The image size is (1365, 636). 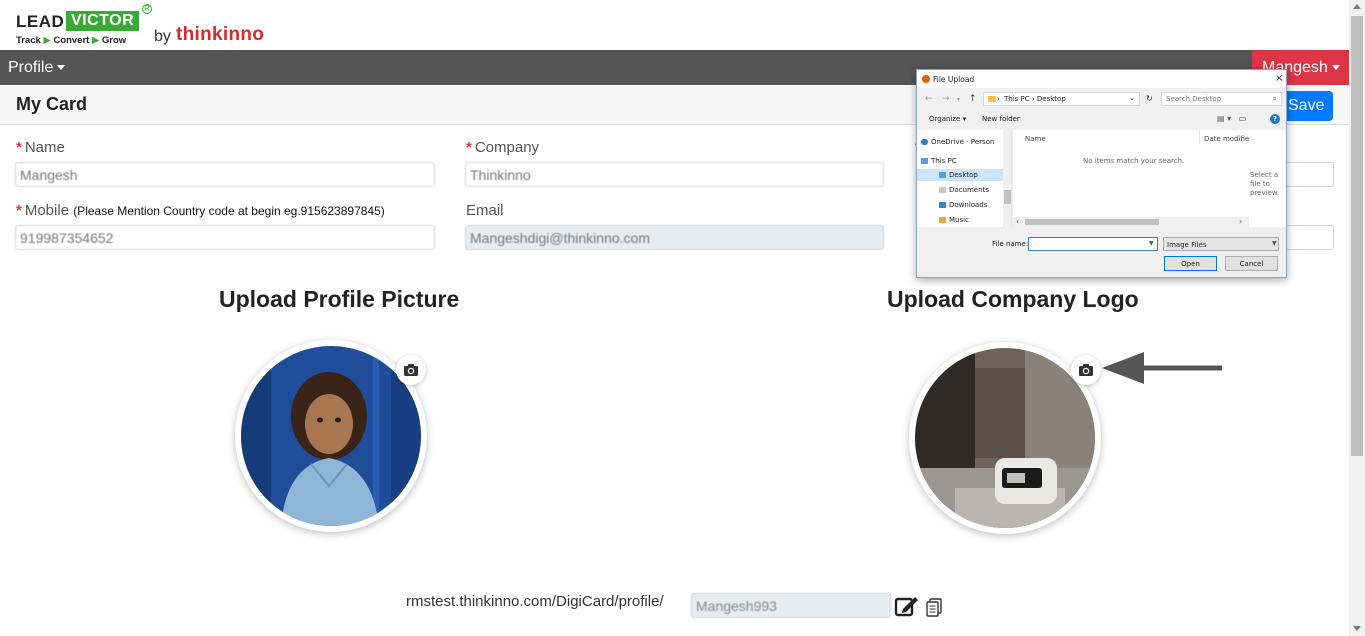 What do you see at coordinates (1309, 174) in the screenshot?
I see `third-field` at bounding box center [1309, 174].